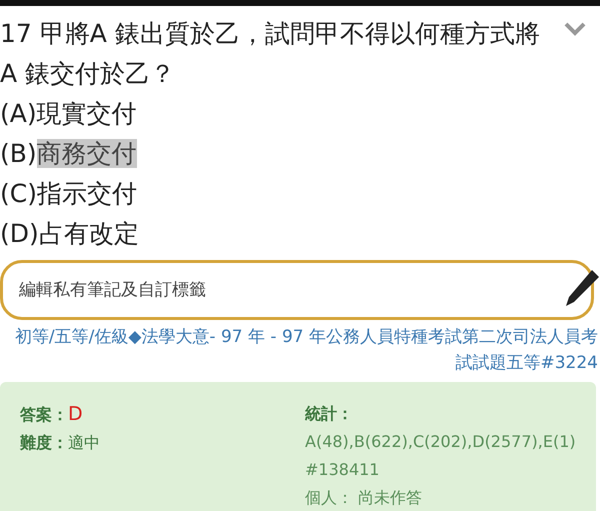  I want to click on question-id: #138411, so click(342, 470).